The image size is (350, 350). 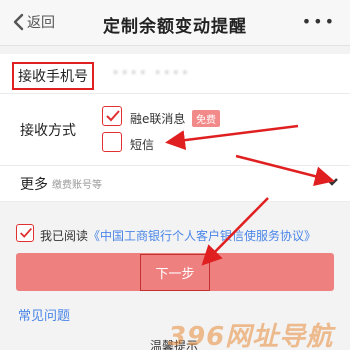 I want to click on agreement-text: 我已阅读《中国工商银行个人客户银信使服务协议》, so click(x=178, y=235).